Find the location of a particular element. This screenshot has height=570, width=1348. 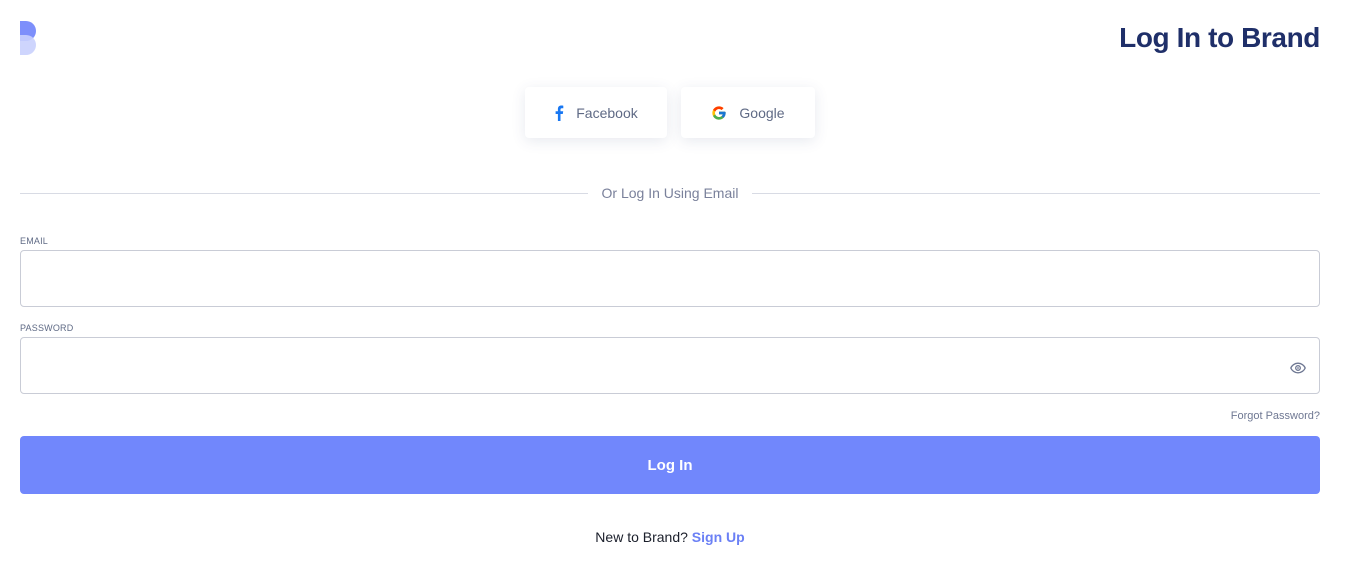

google-login-button: Google is located at coordinates (748, 112).